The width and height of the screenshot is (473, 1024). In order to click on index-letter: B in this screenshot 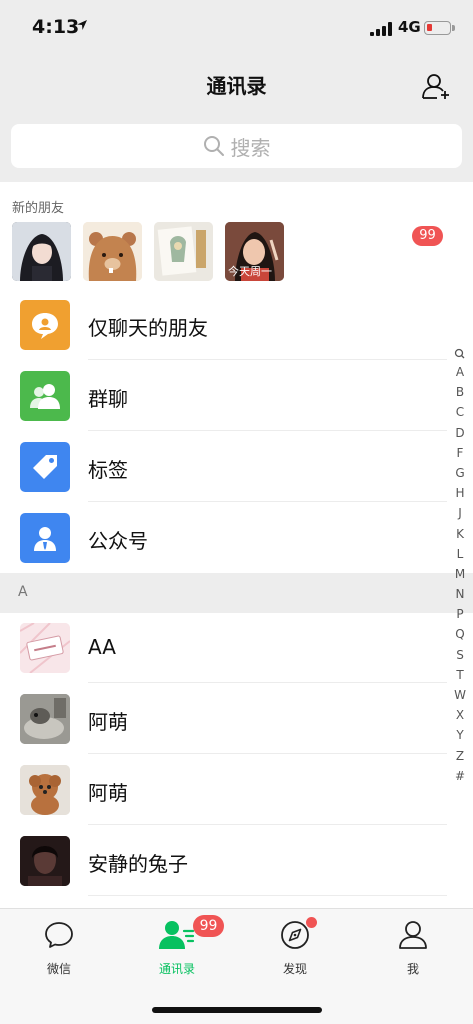, I will do `click(460, 392)`.